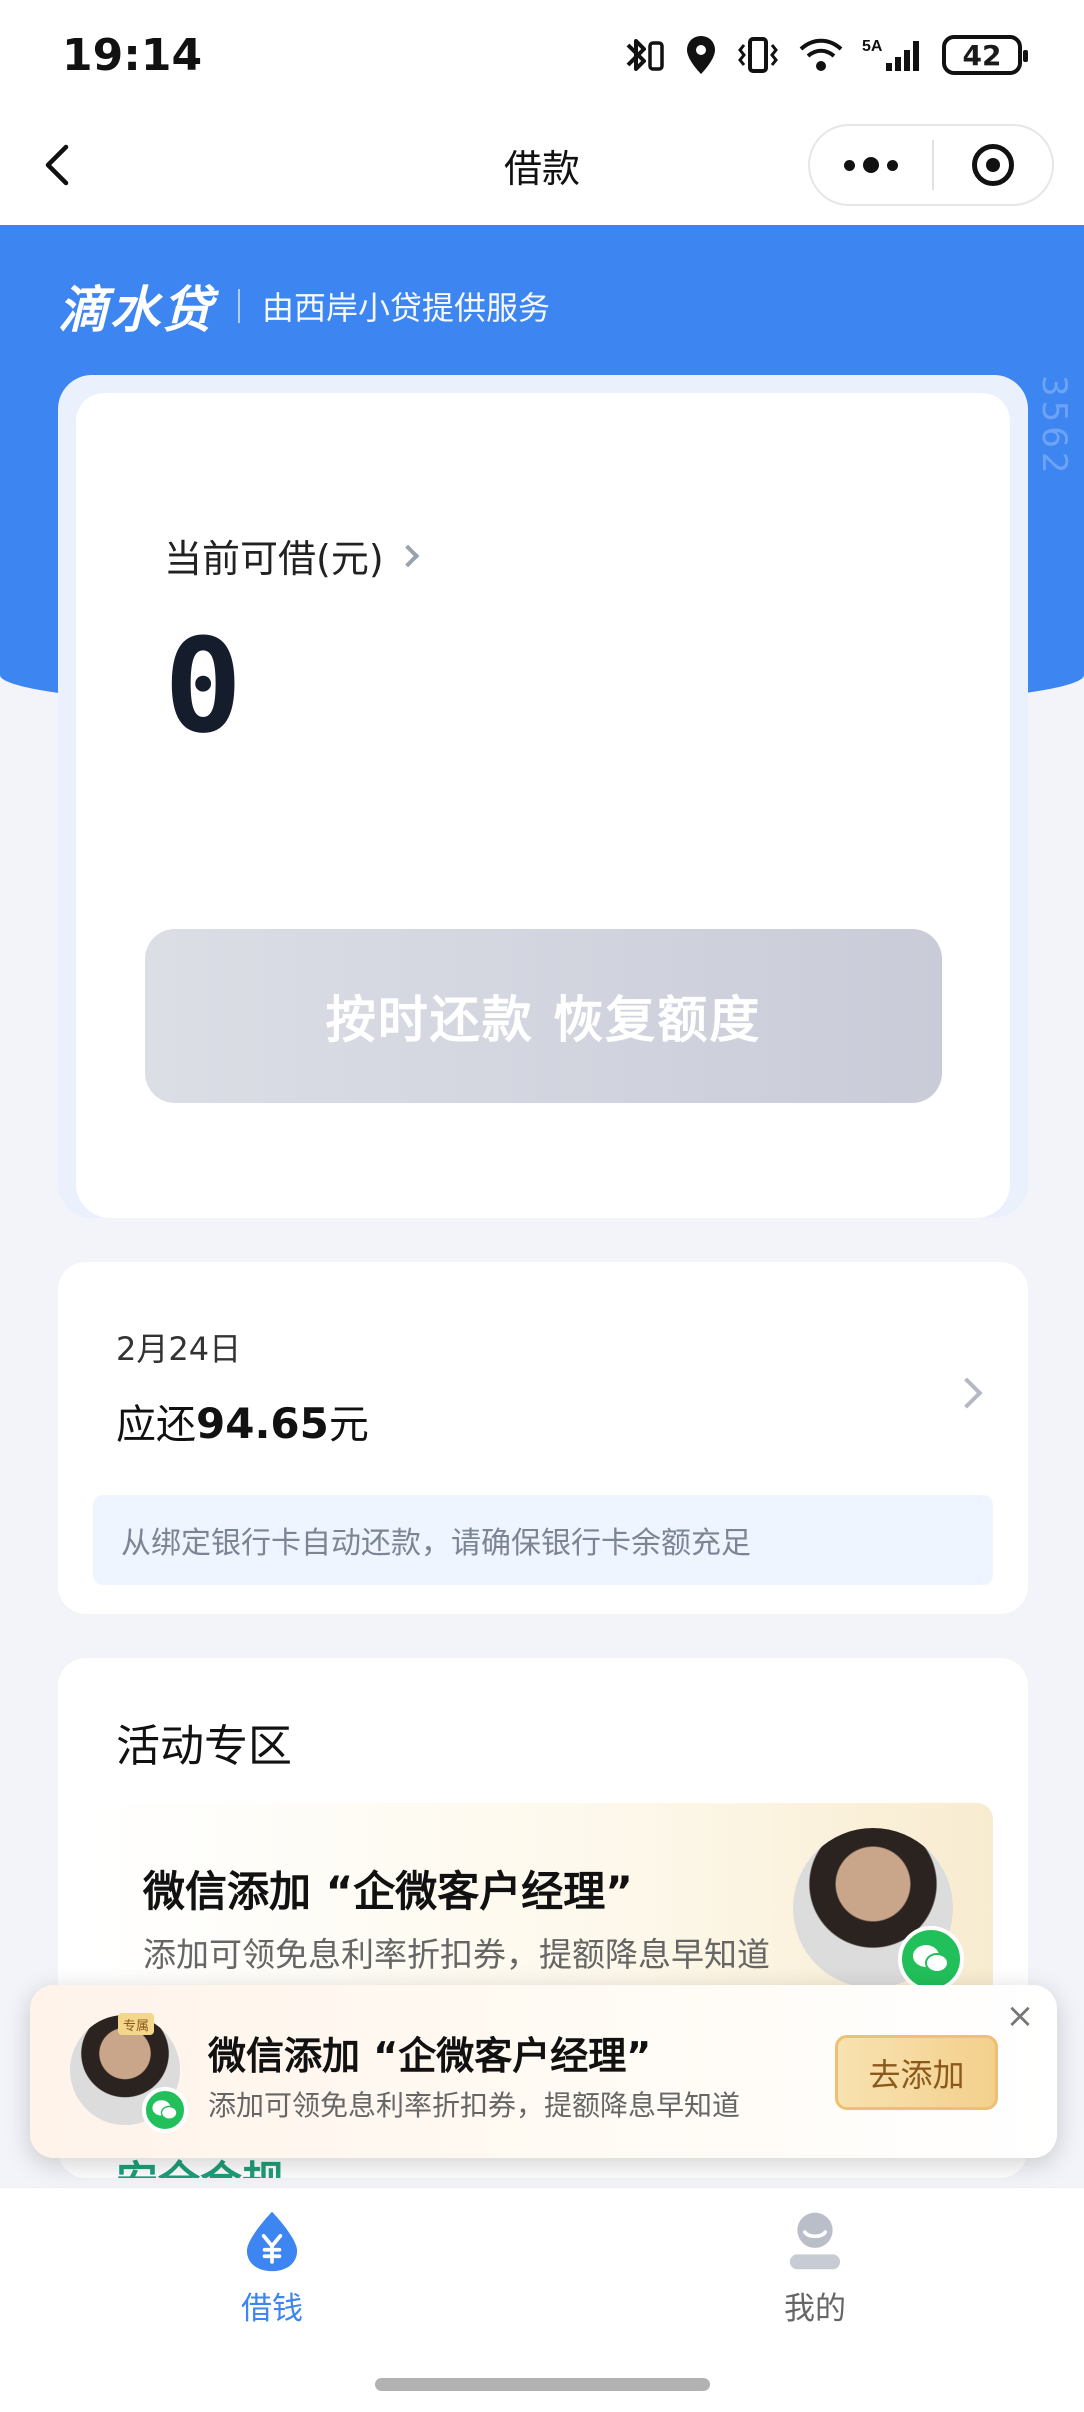 The height and width of the screenshot is (2412, 1084). Describe the element at coordinates (474, 2105) in the screenshot. I see `popup-subtitle: 添加可领免息利率折扣券，提额降息早知道` at that location.